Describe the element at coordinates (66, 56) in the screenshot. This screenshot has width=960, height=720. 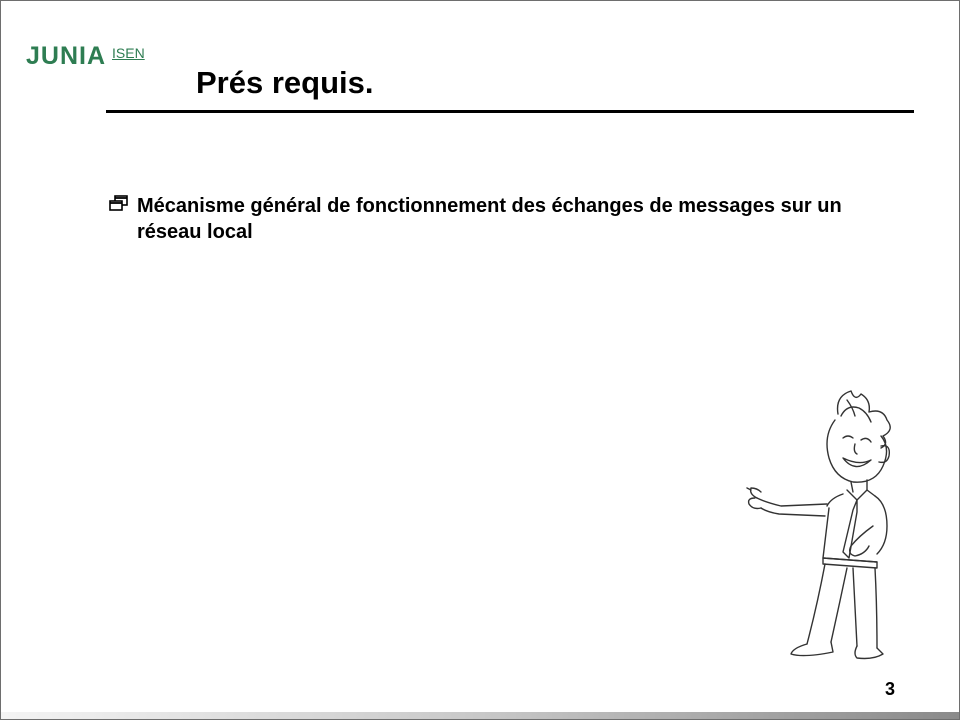
I see `logo-junia: JUNIA` at that location.